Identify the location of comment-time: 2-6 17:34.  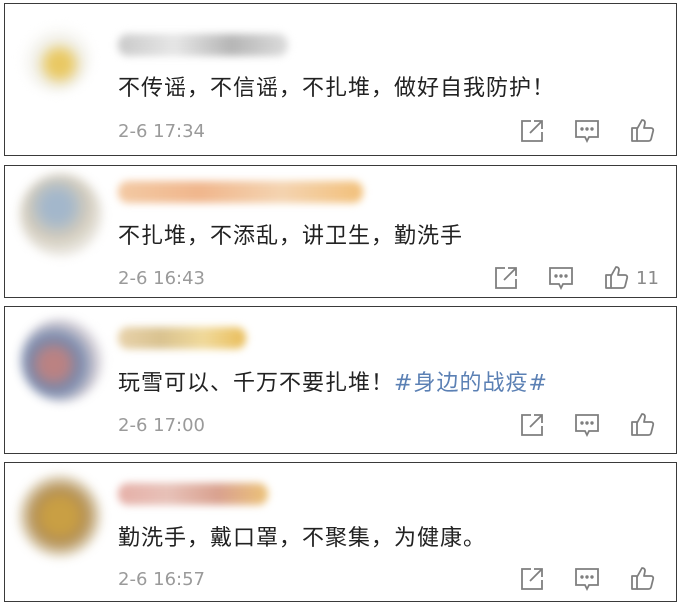
(161, 131).